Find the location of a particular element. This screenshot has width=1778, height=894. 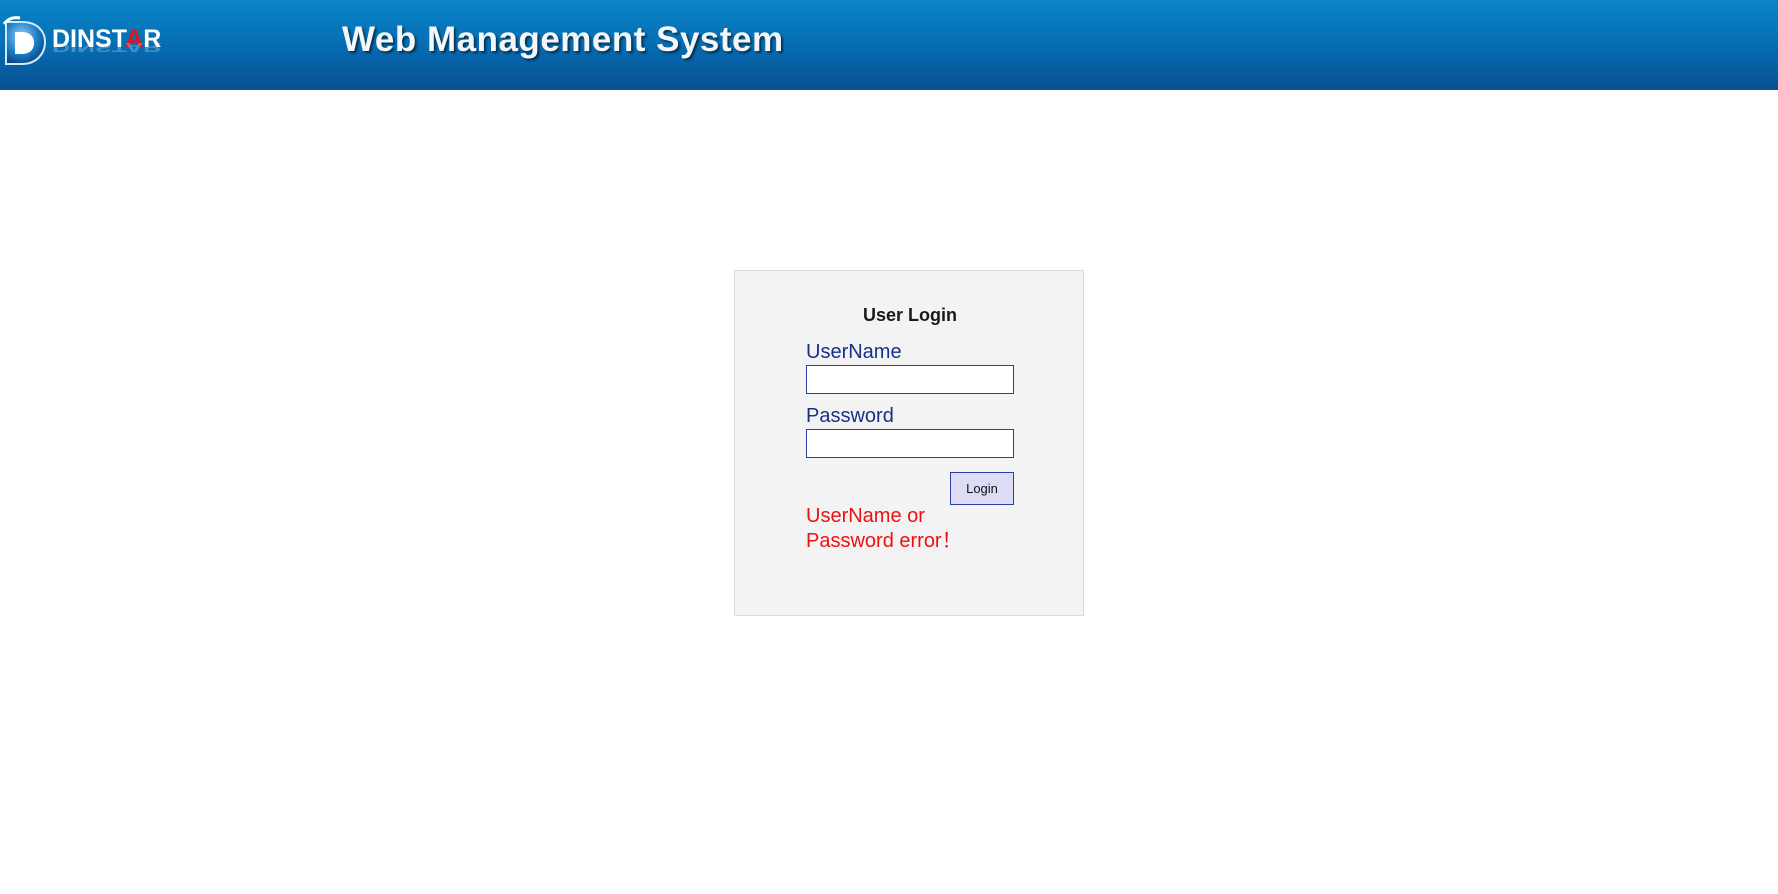

login-button: Login is located at coordinates (982, 488).